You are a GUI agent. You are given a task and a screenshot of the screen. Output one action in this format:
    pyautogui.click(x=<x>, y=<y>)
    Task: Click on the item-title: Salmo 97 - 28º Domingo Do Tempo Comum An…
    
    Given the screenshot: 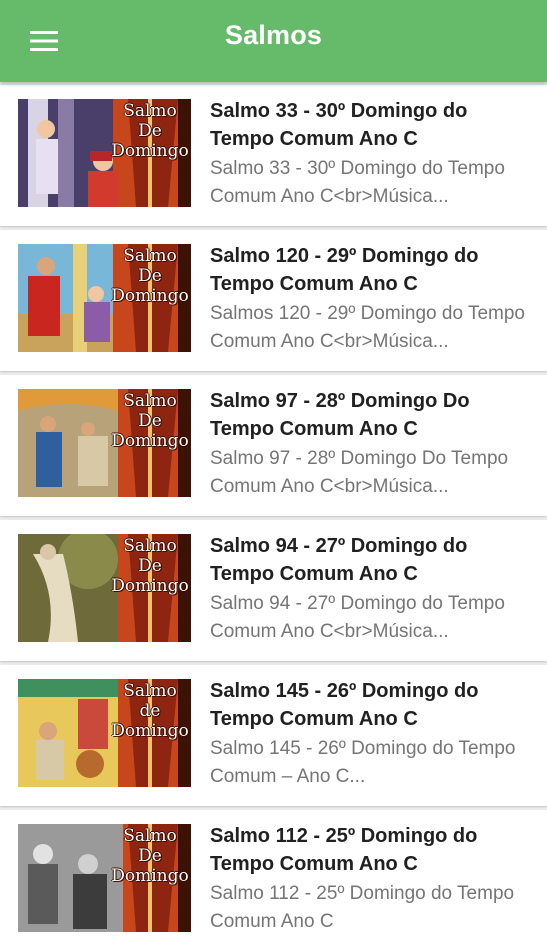 What is the action you would take?
    pyautogui.click(x=340, y=415)
    